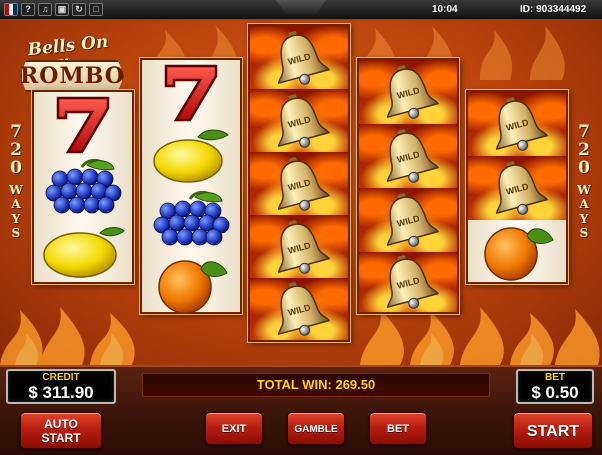 The width and height of the screenshot is (602, 455). Describe the element at coordinates (553, 9) in the screenshot. I see `session-id: ID: 903344492` at that location.